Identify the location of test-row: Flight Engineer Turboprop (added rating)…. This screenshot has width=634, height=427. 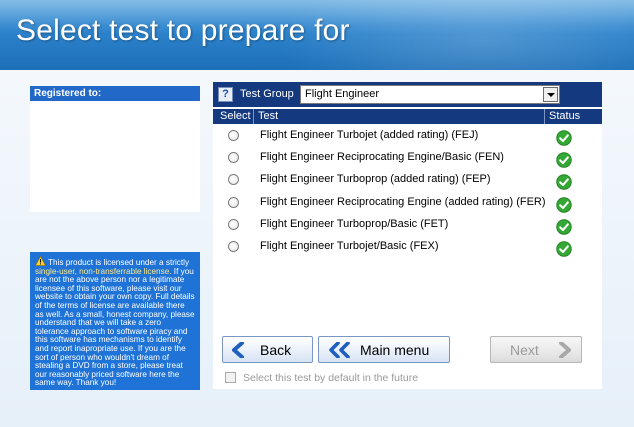
(407, 181).